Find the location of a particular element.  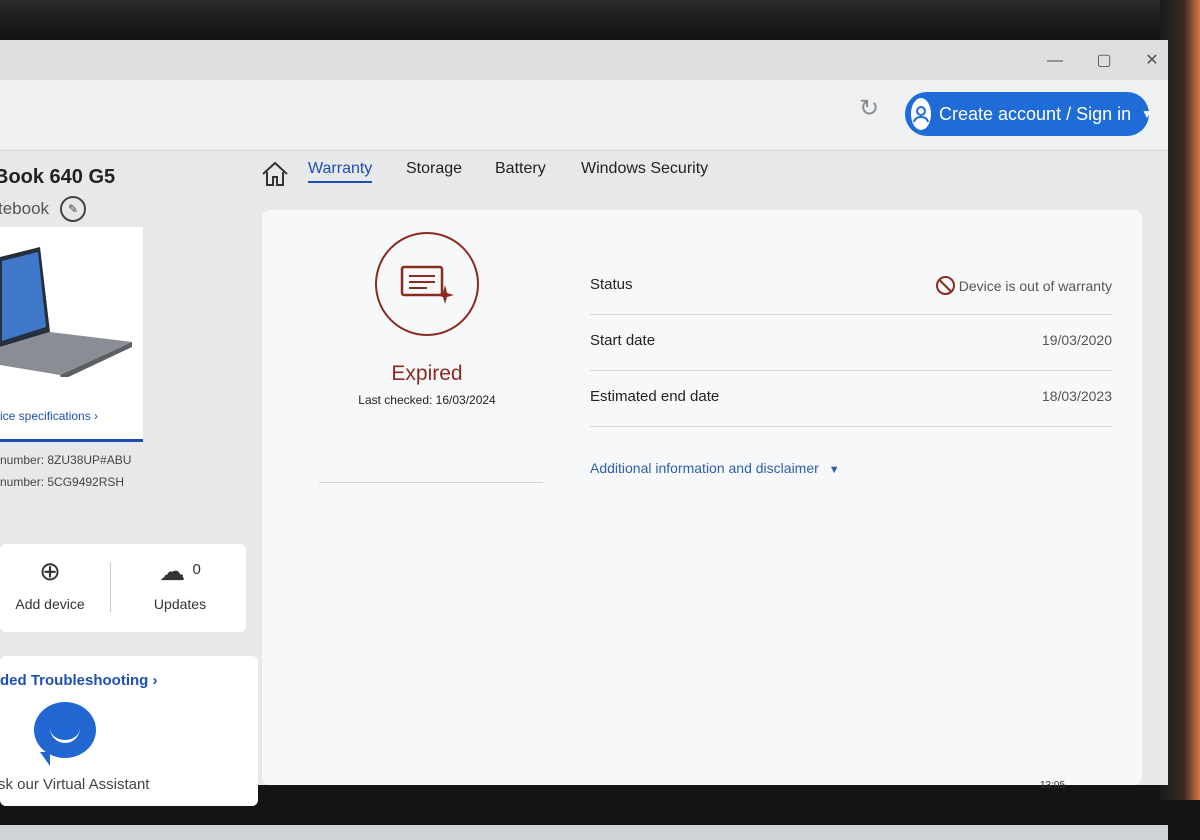

laptop-image is located at coordinates (66, 312).